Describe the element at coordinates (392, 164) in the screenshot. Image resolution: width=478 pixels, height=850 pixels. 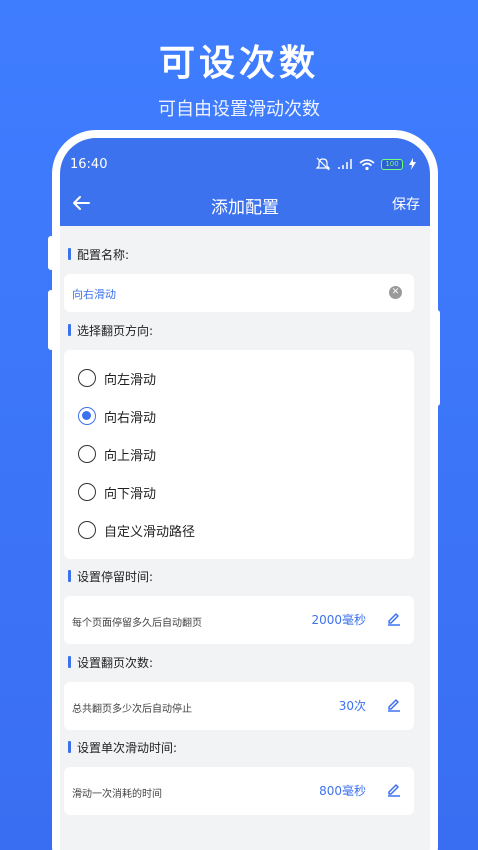
I see `battery-icon: 100` at that location.